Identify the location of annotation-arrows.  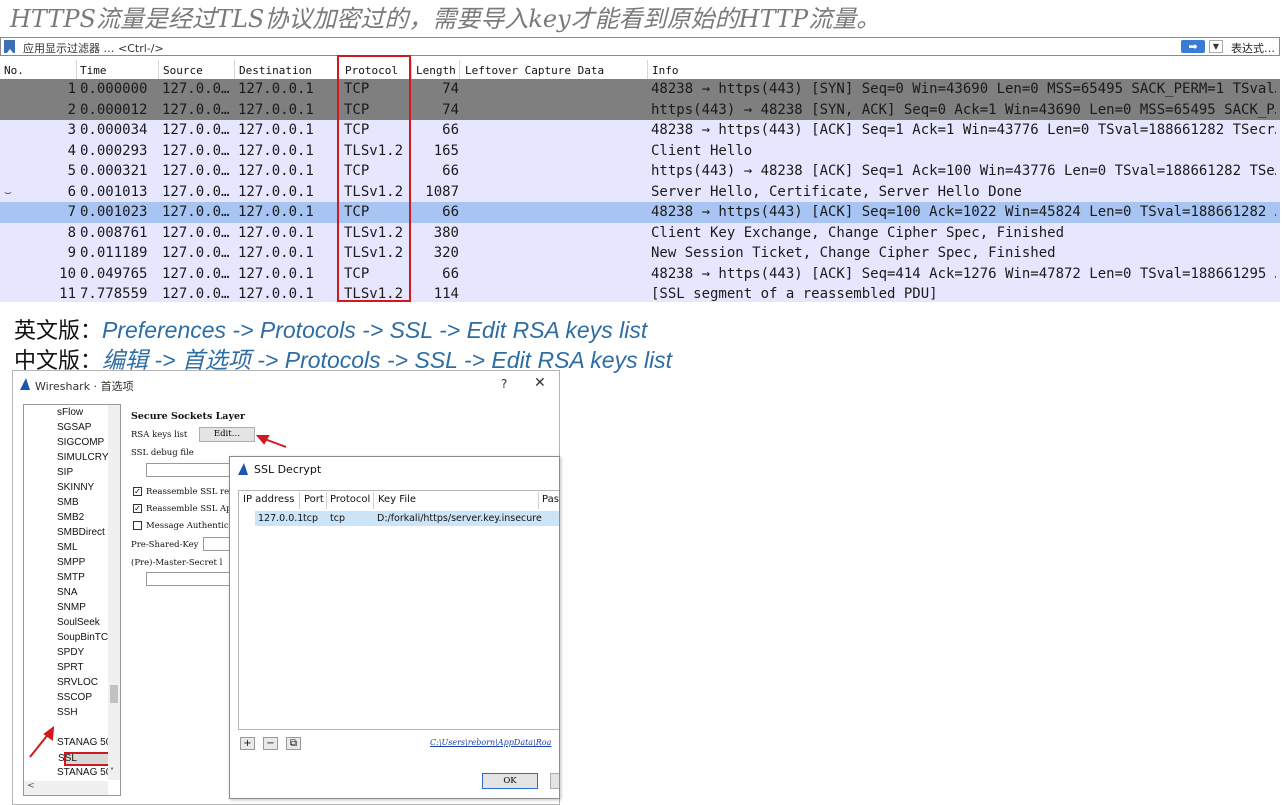
(158, 609).